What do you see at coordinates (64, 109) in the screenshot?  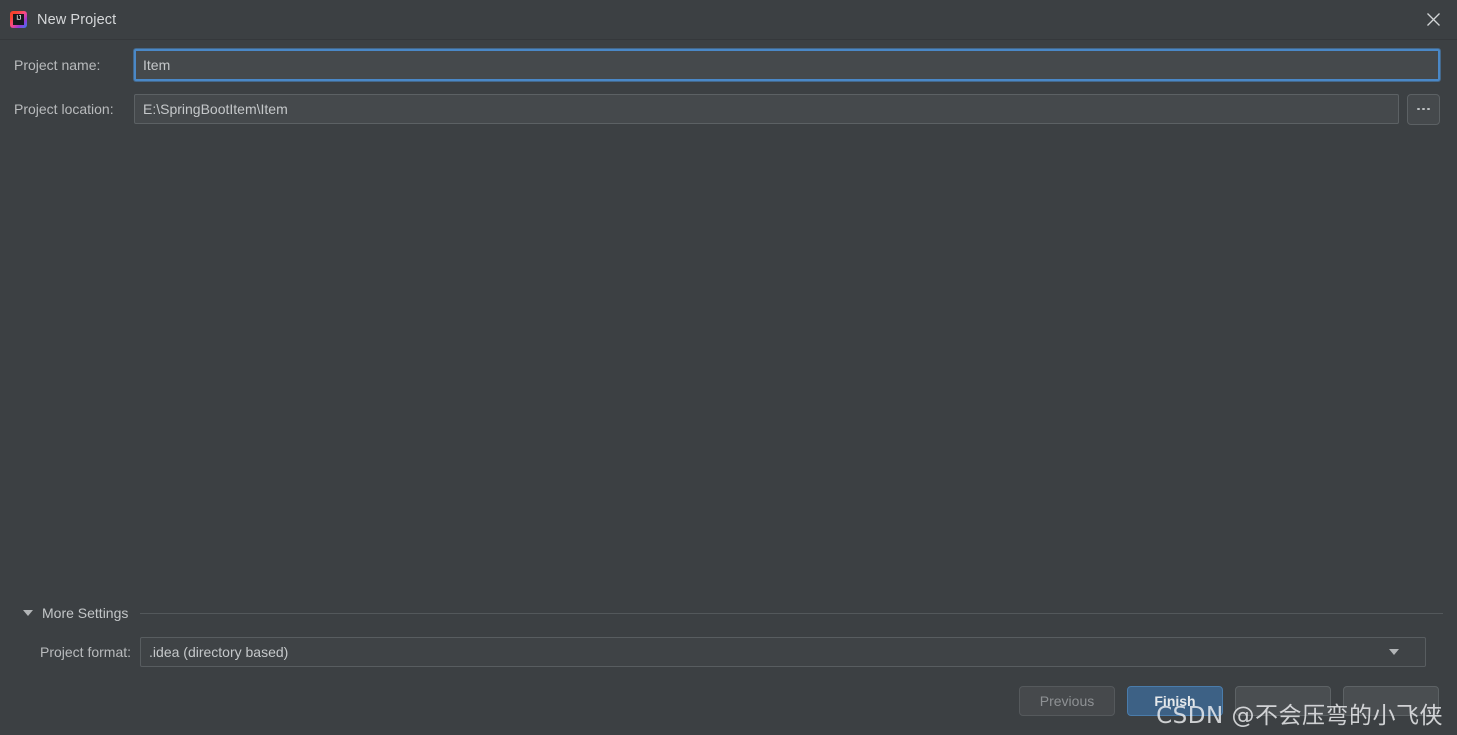 I see `project-location-label: Project location:` at bounding box center [64, 109].